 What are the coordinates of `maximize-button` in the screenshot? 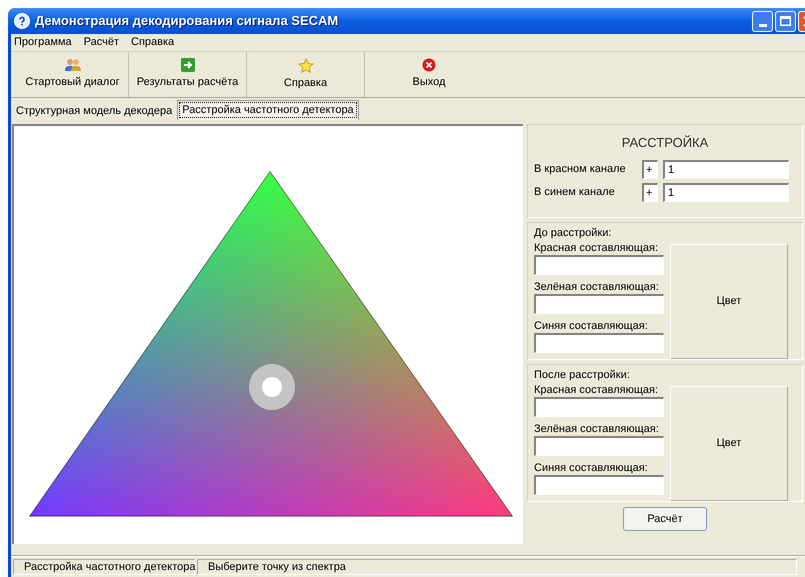 It's located at (785, 21).